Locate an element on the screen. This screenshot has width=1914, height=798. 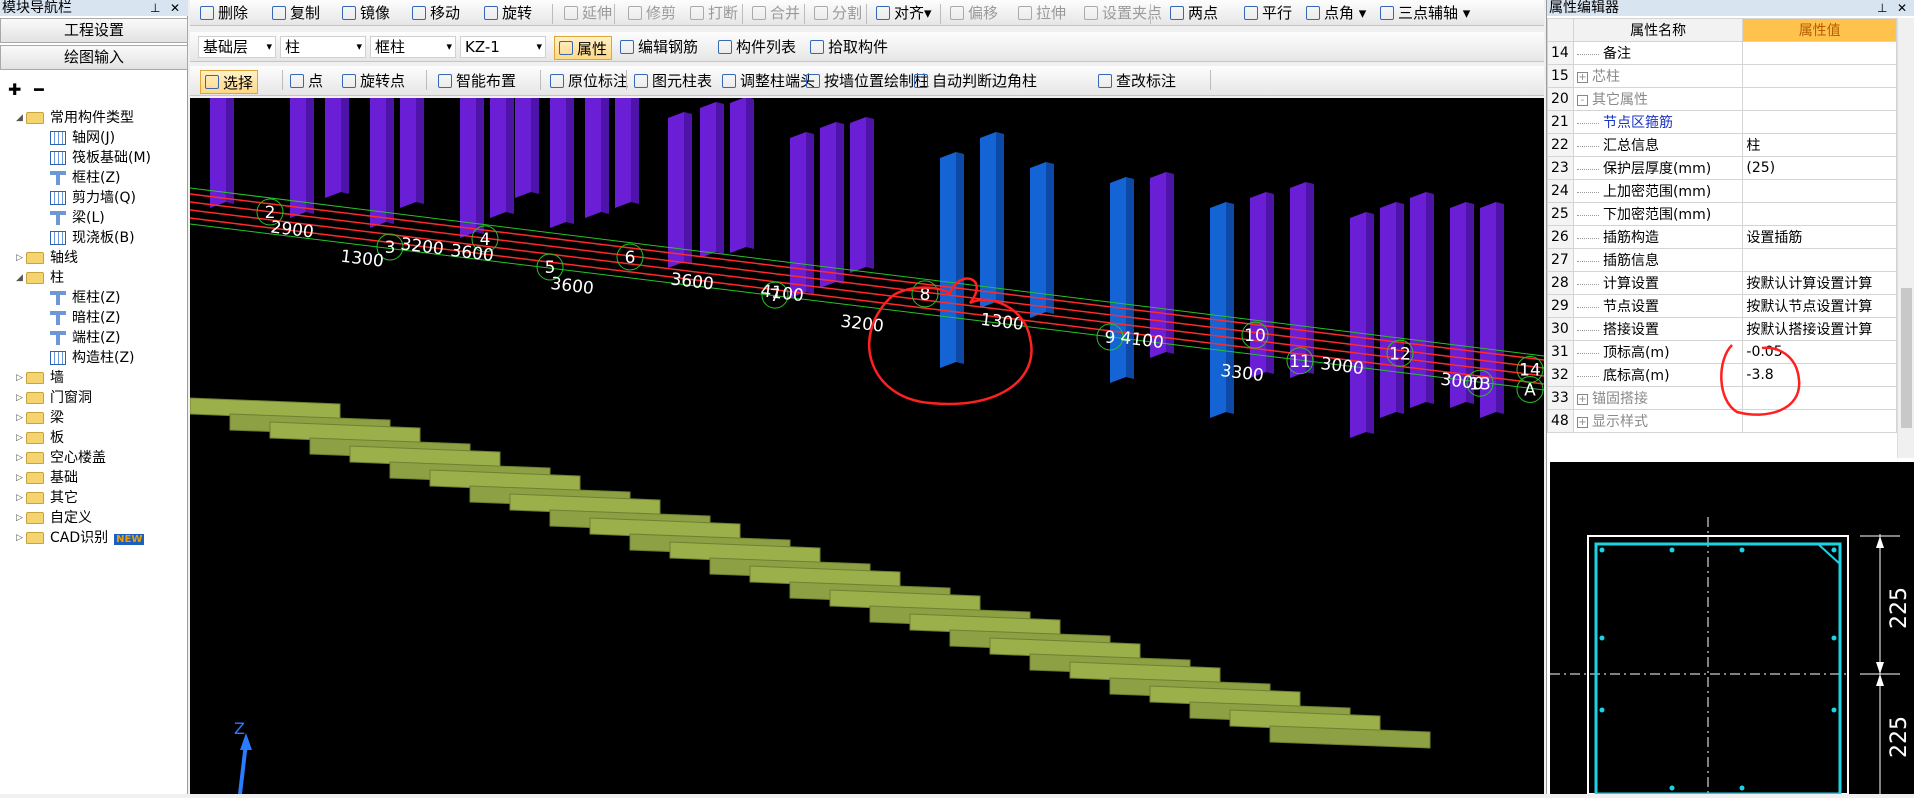
floor-combo: 基础层 is located at coordinates (237, 47).